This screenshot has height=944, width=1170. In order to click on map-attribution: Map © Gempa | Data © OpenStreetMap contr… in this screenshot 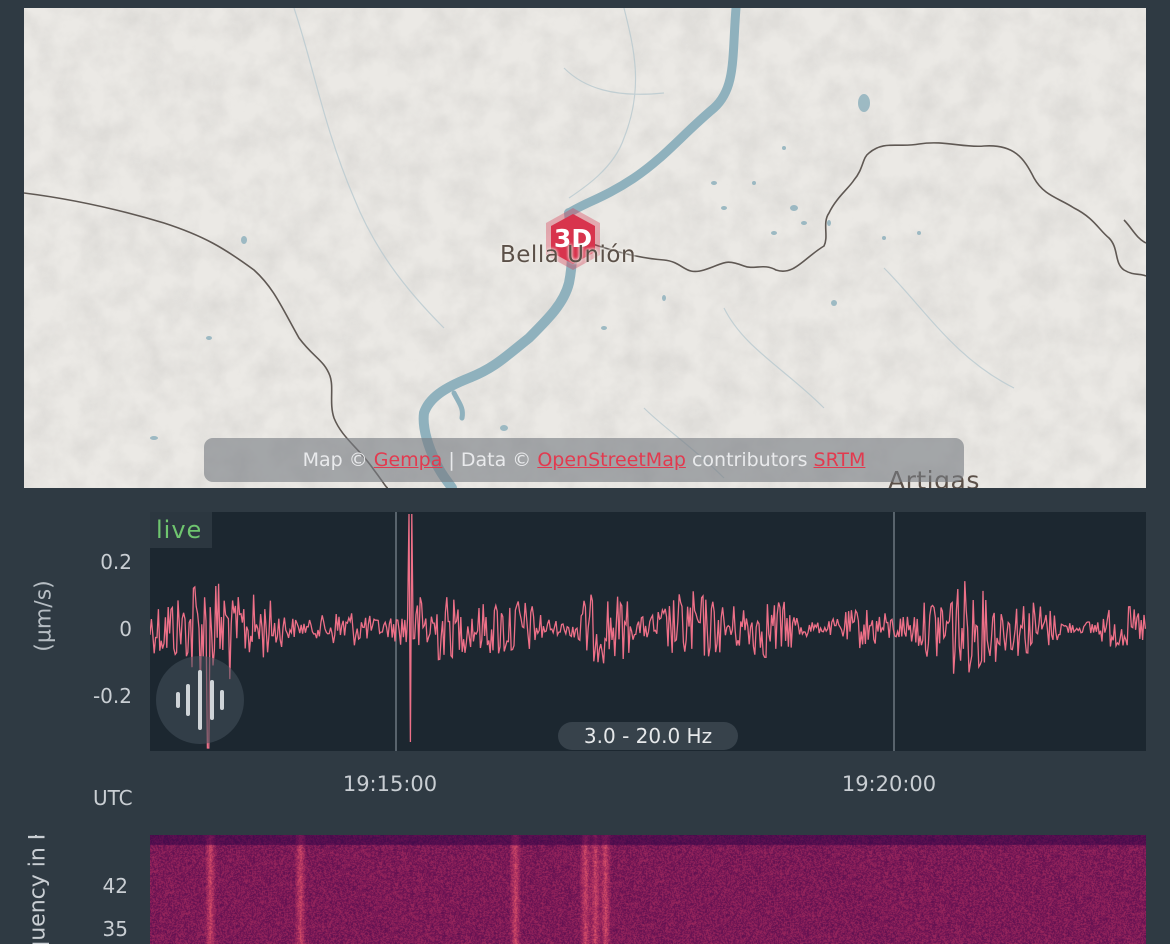, I will do `click(584, 460)`.